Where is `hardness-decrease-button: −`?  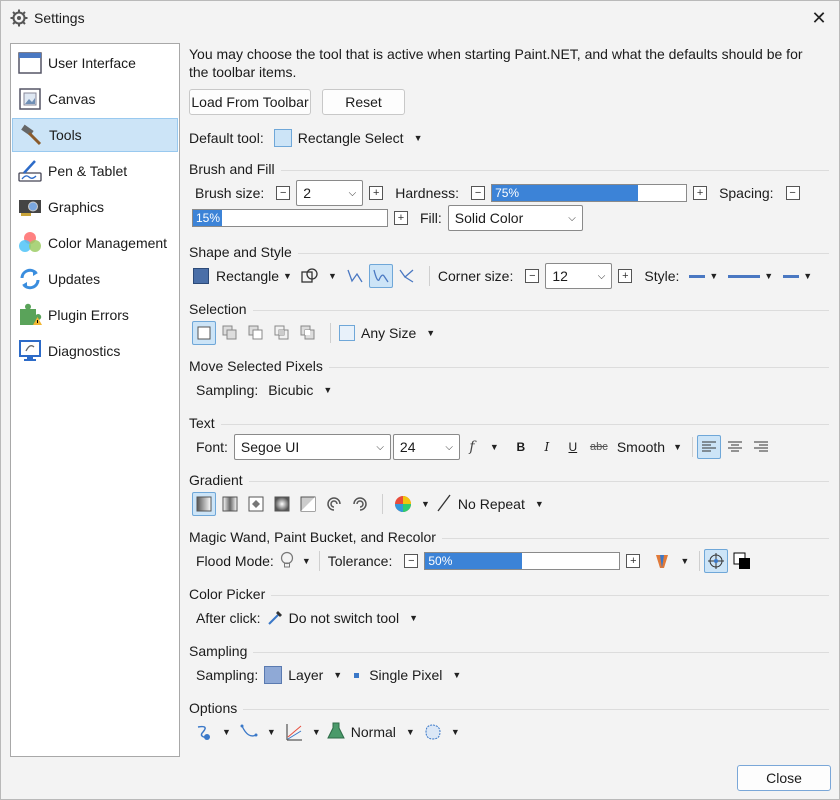
hardness-decrease-button: − is located at coordinates (478, 193).